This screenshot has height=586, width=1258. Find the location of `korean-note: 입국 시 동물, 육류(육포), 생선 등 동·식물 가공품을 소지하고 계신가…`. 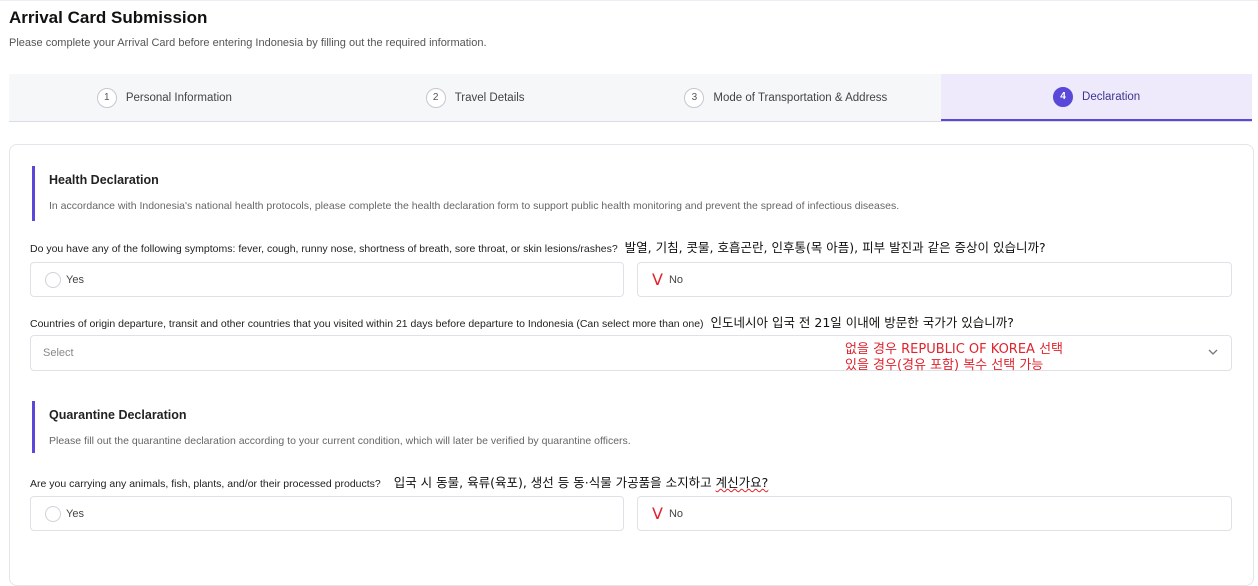

korean-note: 입국 시 동물, 육류(육포), 생선 등 동·식물 가공품을 소지하고 계신가… is located at coordinates (581, 482).